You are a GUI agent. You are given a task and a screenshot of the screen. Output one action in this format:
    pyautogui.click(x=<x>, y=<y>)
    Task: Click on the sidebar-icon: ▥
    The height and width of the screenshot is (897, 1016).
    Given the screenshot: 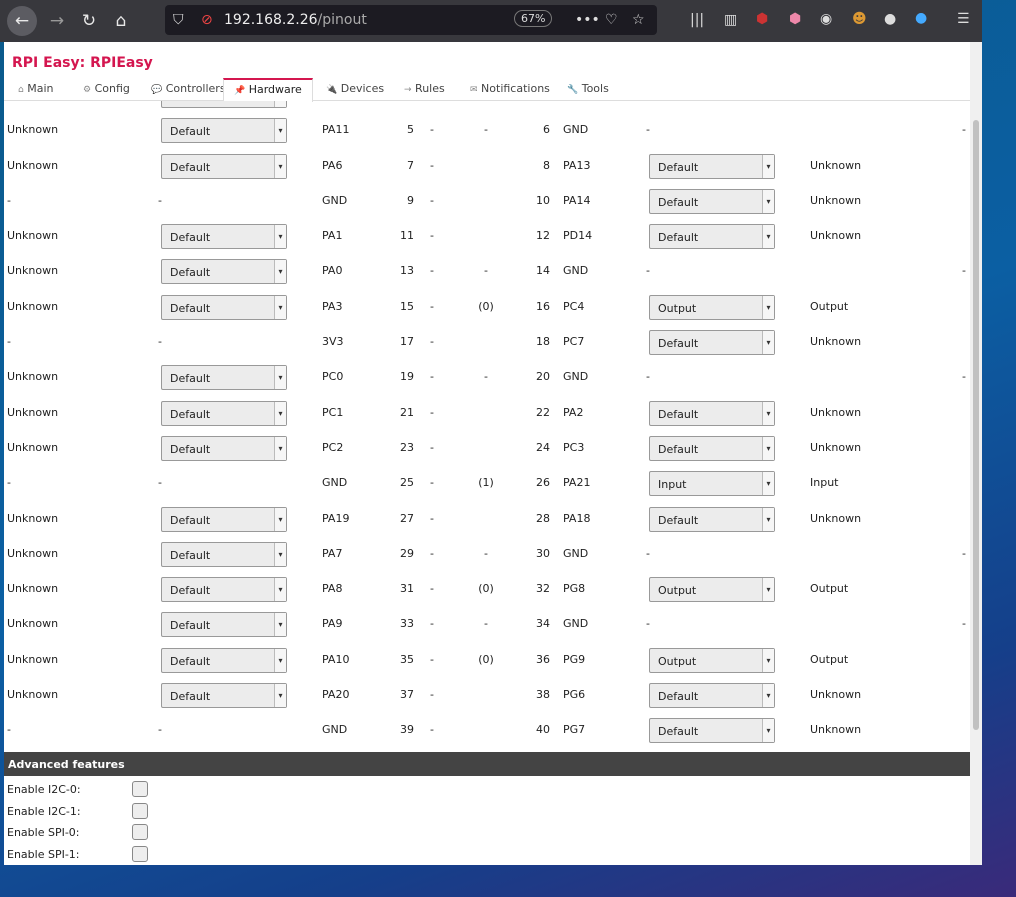 What is the action you would take?
    pyautogui.click(x=730, y=20)
    